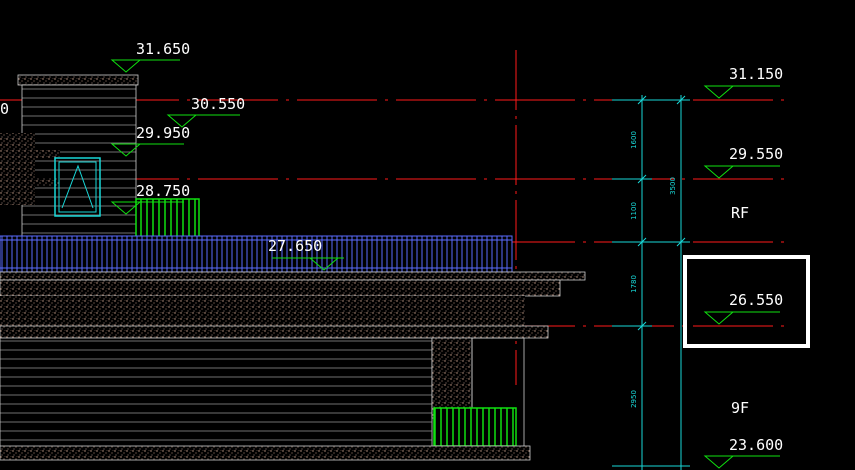 The width and height of the screenshot is (855, 470). What do you see at coordinates (452, 378) in the screenshot?
I see `lower-column` at bounding box center [452, 378].